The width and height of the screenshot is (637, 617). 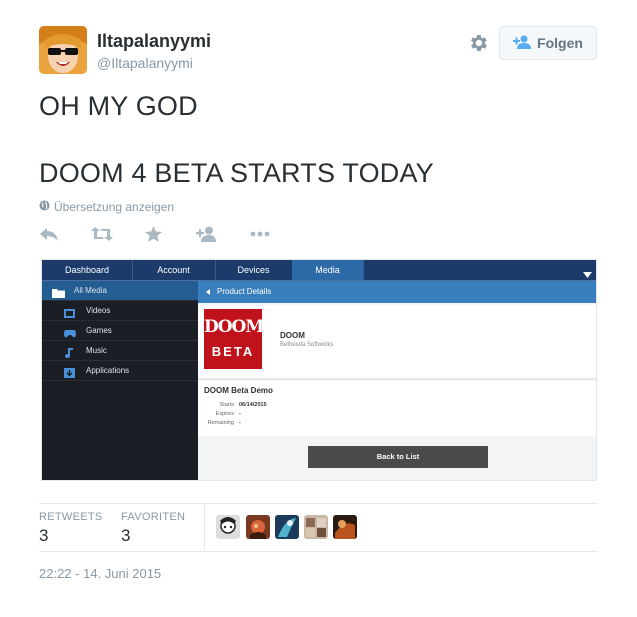 I want to click on media-topnav: Dashboard Account Devices Media, so click(x=319, y=270).